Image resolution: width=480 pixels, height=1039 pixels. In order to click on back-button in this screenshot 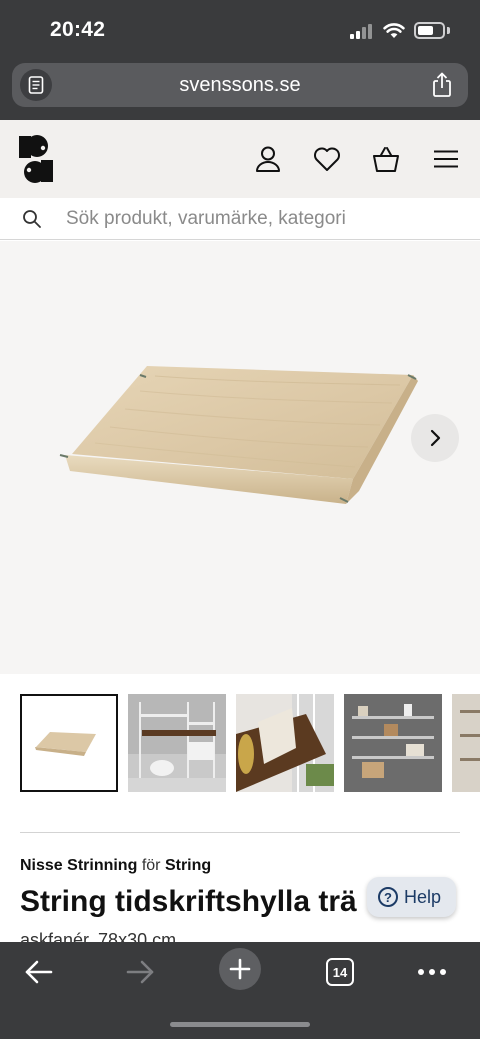, I will do `click(39, 972)`.